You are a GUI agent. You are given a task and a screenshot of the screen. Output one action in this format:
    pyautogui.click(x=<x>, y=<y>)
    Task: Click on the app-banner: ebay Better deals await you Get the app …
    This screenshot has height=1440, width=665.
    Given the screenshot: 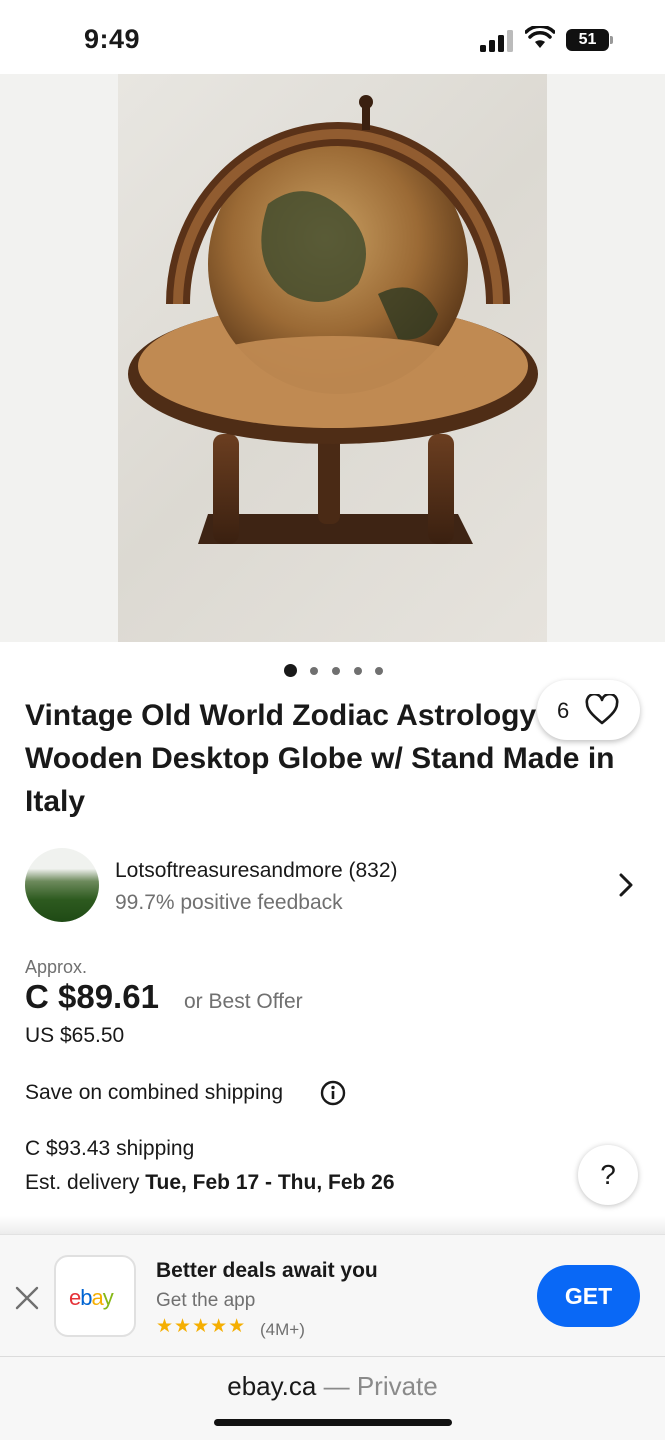 What is the action you would take?
    pyautogui.click(x=332, y=1295)
    